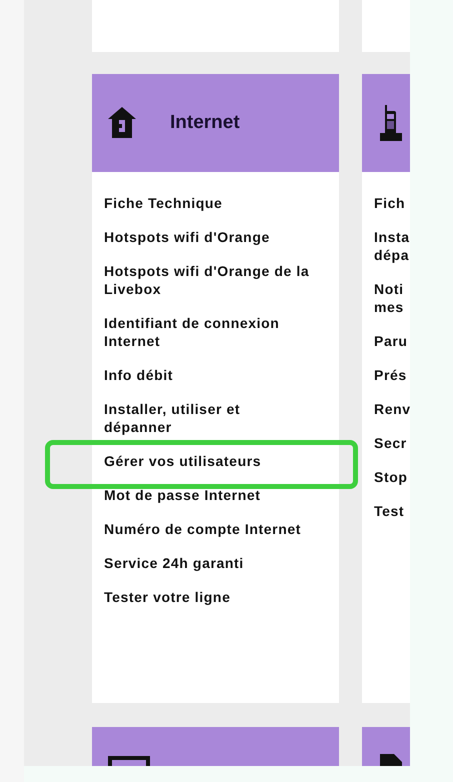 This screenshot has width=453, height=782. I want to click on menu-link: Numéro de compte Internet, so click(215, 529).